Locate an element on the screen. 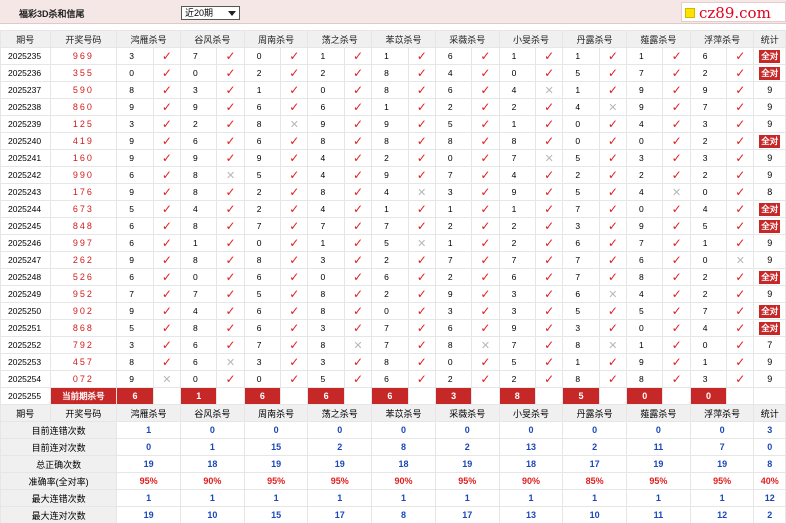 This screenshot has height=523, width=786. column-header-predictor: 周南杀号 is located at coordinates (276, 413).